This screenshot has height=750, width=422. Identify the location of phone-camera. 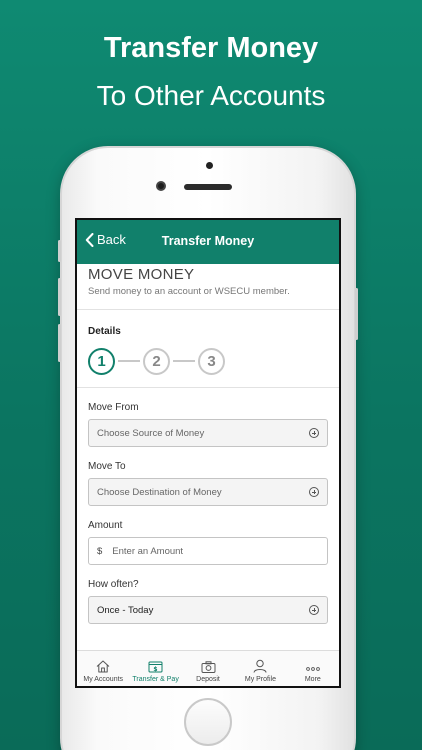
(161, 186).